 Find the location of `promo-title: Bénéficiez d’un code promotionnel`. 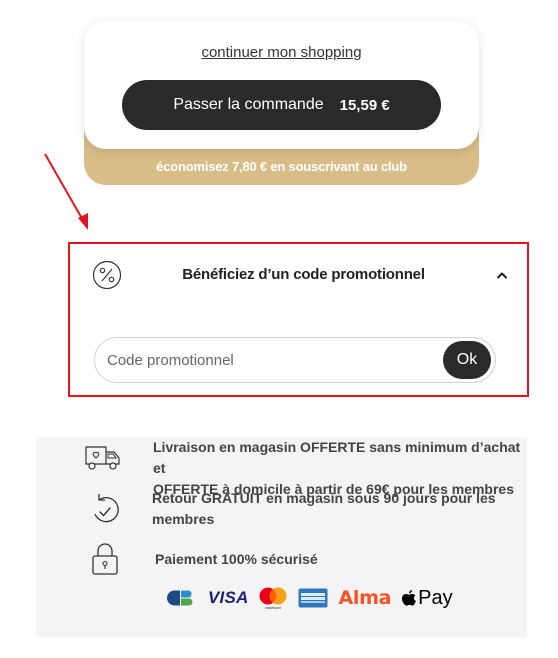

promo-title: Bénéficiez d’un code promotionnel is located at coordinates (303, 274).